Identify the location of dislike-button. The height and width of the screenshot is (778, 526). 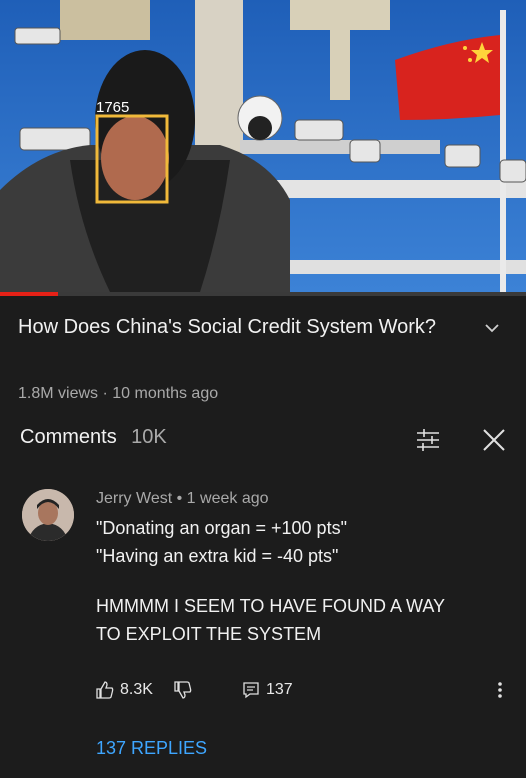
(183, 690).